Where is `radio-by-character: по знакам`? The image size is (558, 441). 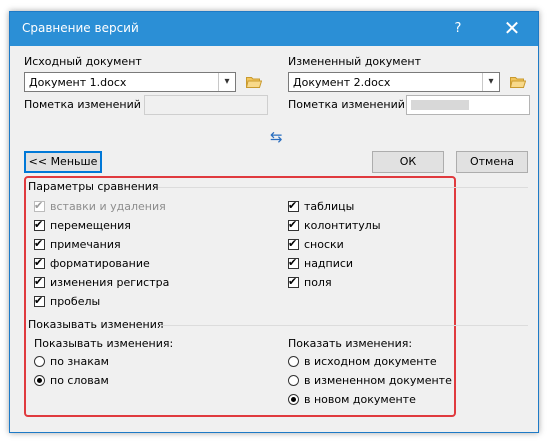
radio-by-character: по знакам is located at coordinates (71, 361).